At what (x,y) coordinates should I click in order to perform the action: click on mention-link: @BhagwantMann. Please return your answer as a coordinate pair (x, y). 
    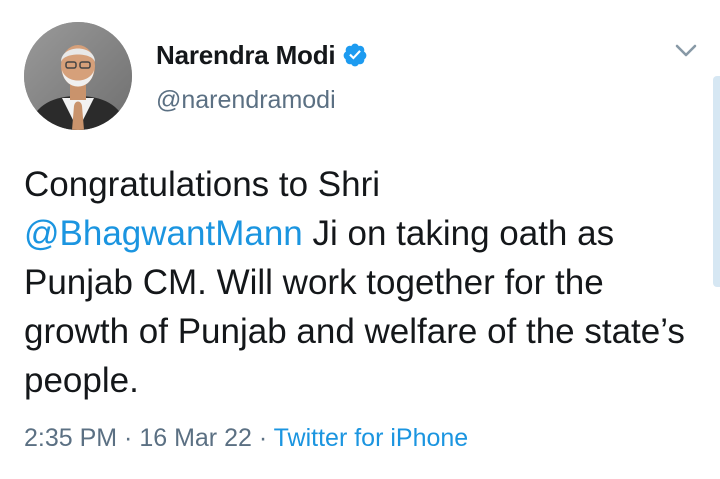
    Looking at the image, I should click on (163, 233).